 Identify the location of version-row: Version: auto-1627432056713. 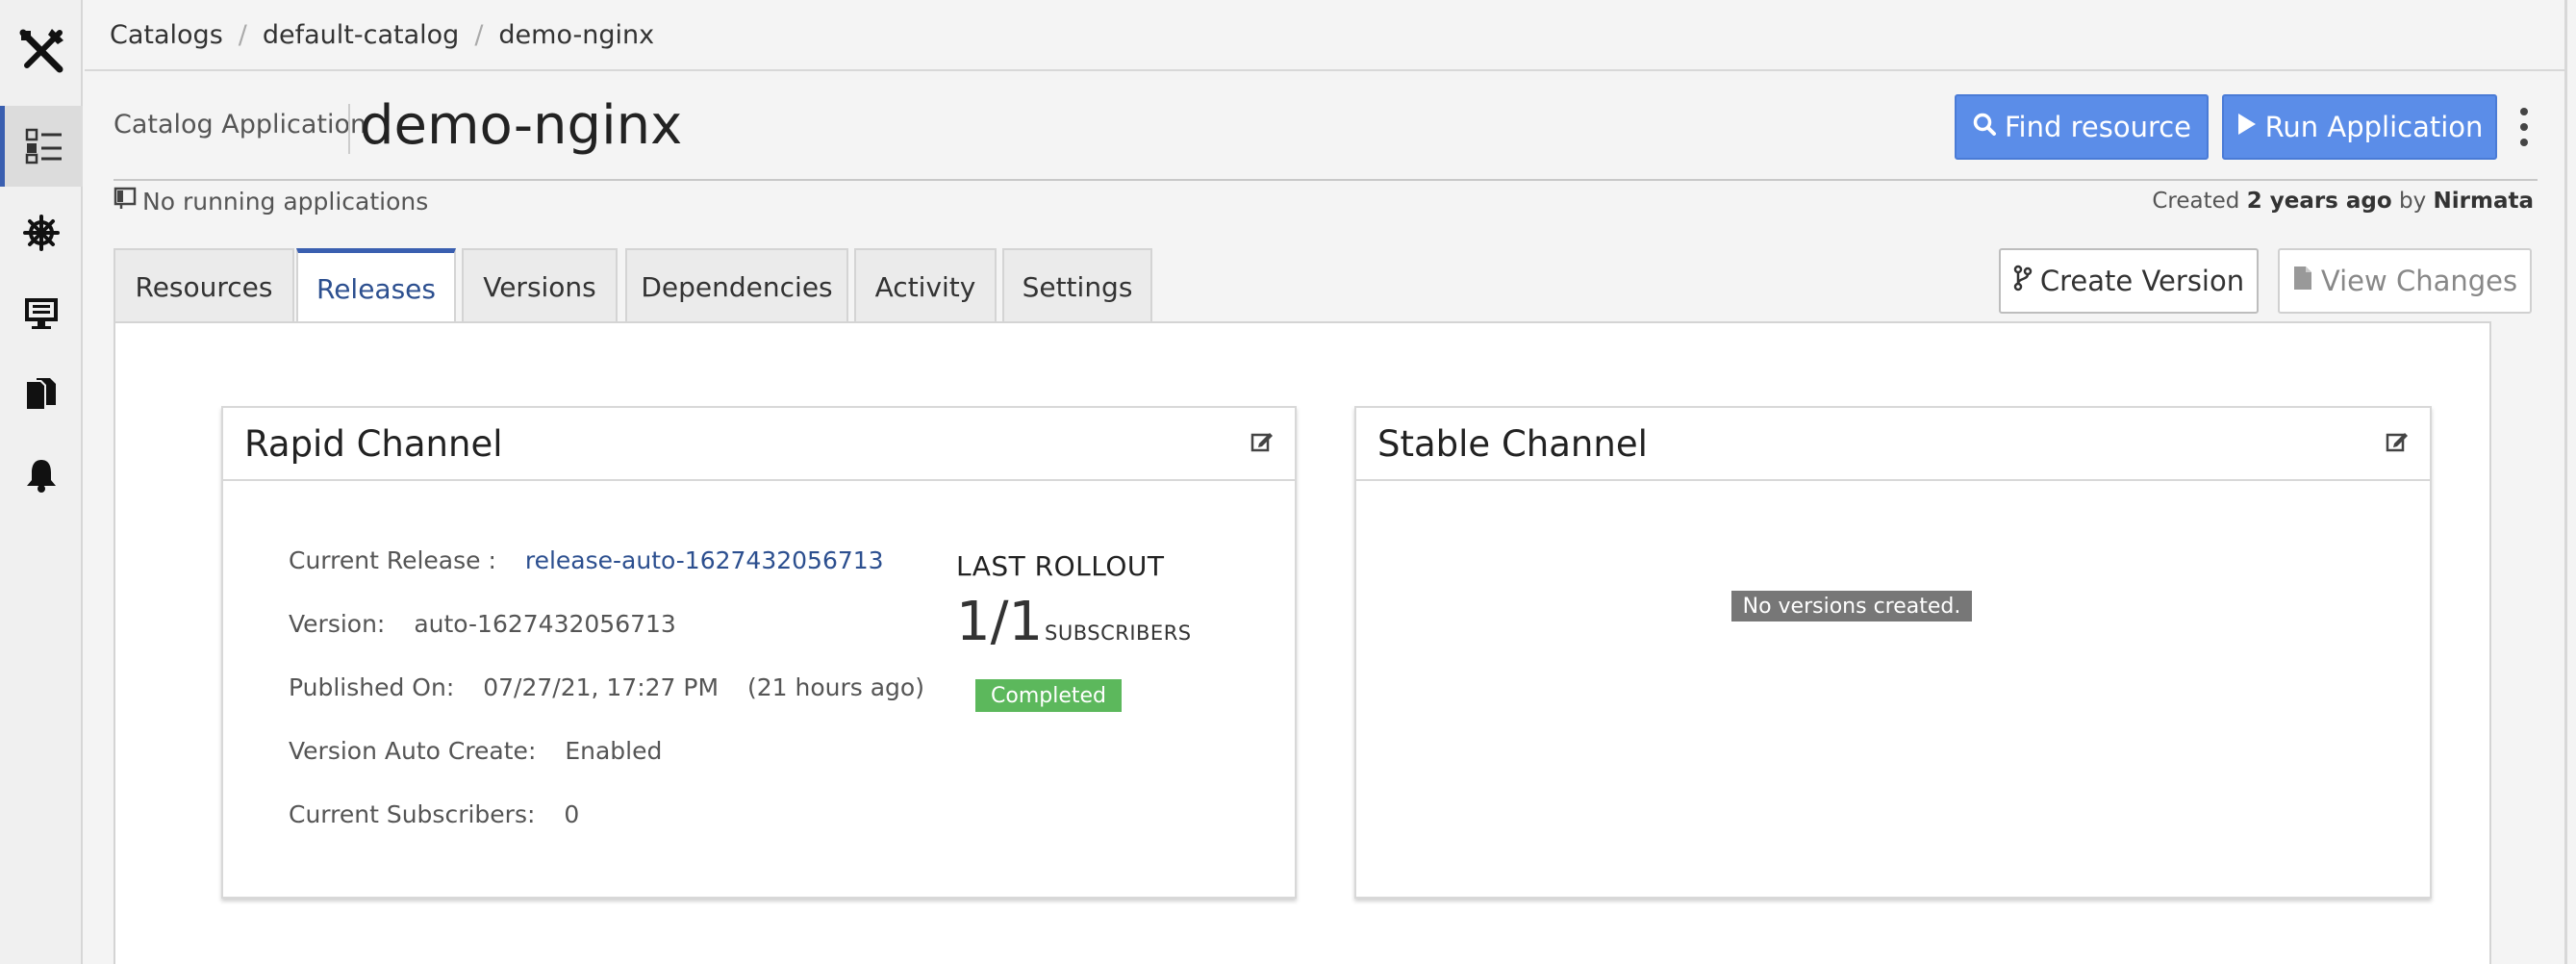
(483, 624).